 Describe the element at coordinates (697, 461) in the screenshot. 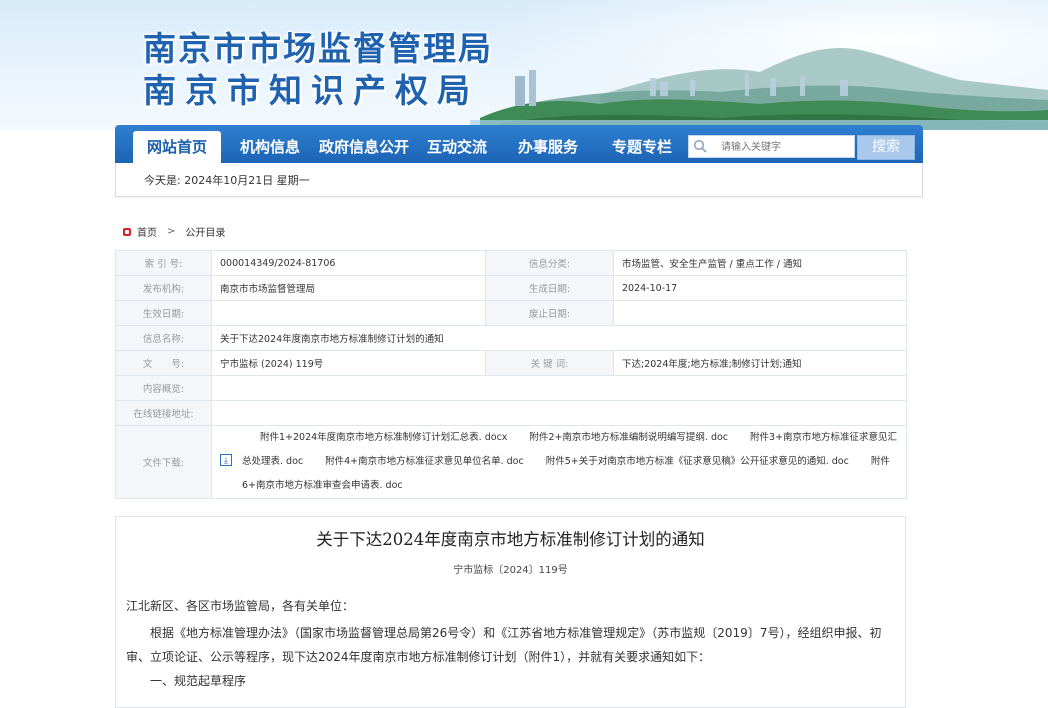

I see `file-link-5: 附件5+关于对南京市地方标准《征求意见稿》公开征求意见的通知. doc` at that location.